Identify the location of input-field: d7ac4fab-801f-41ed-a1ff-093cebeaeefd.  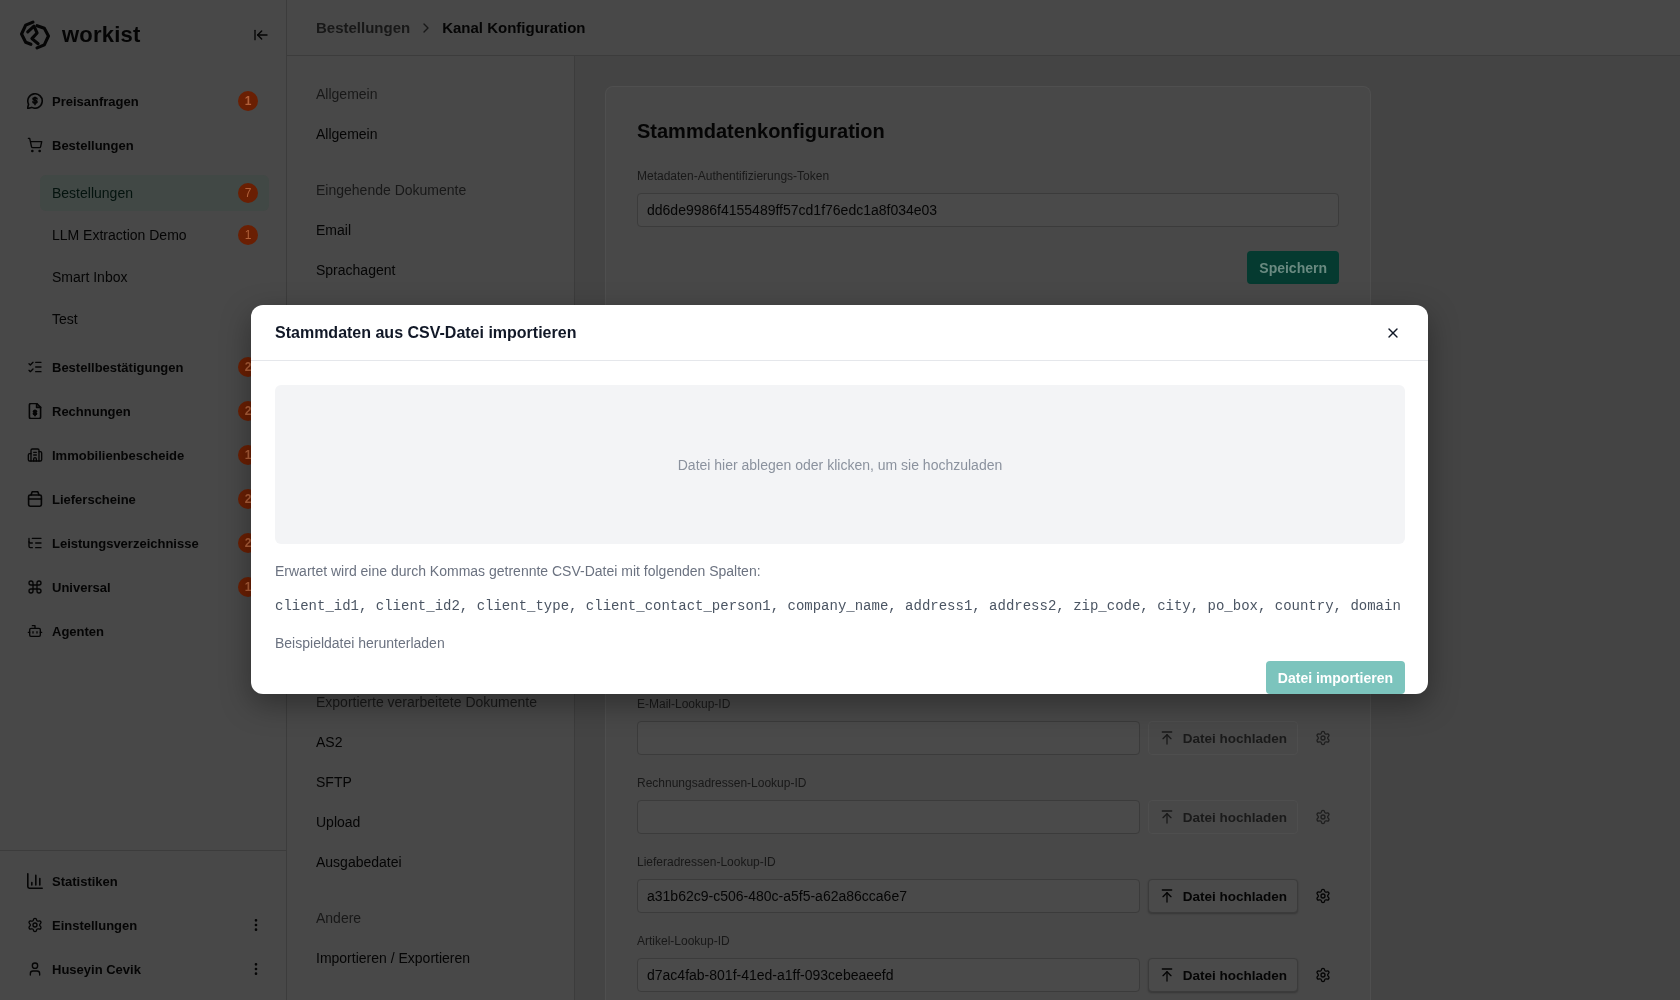
(888, 975).